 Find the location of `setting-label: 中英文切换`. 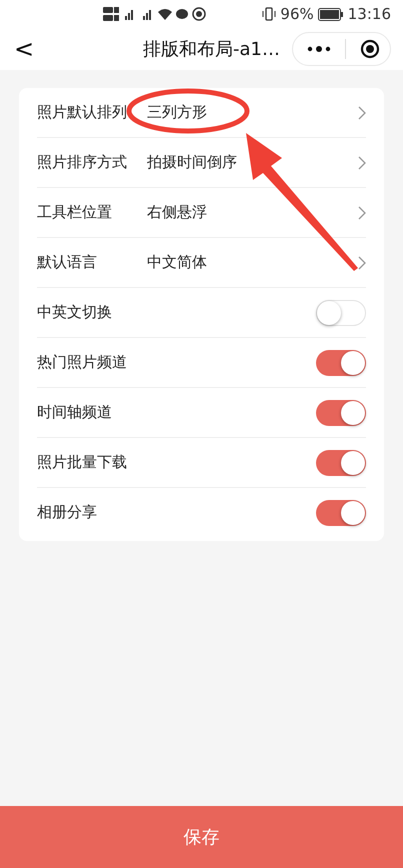

setting-label: 中英文切换 is located at coordinates (75, 312).